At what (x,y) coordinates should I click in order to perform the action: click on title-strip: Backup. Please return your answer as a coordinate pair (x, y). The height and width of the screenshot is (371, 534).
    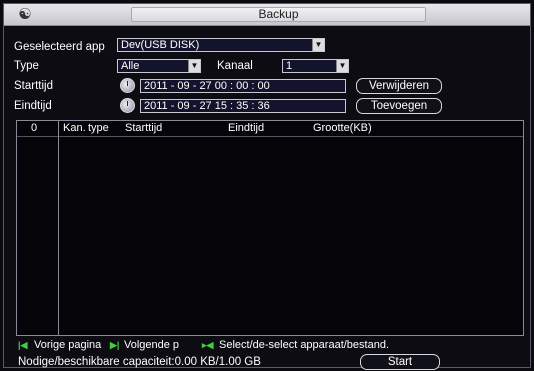
    Looking at the image, I should click on (278, 14).